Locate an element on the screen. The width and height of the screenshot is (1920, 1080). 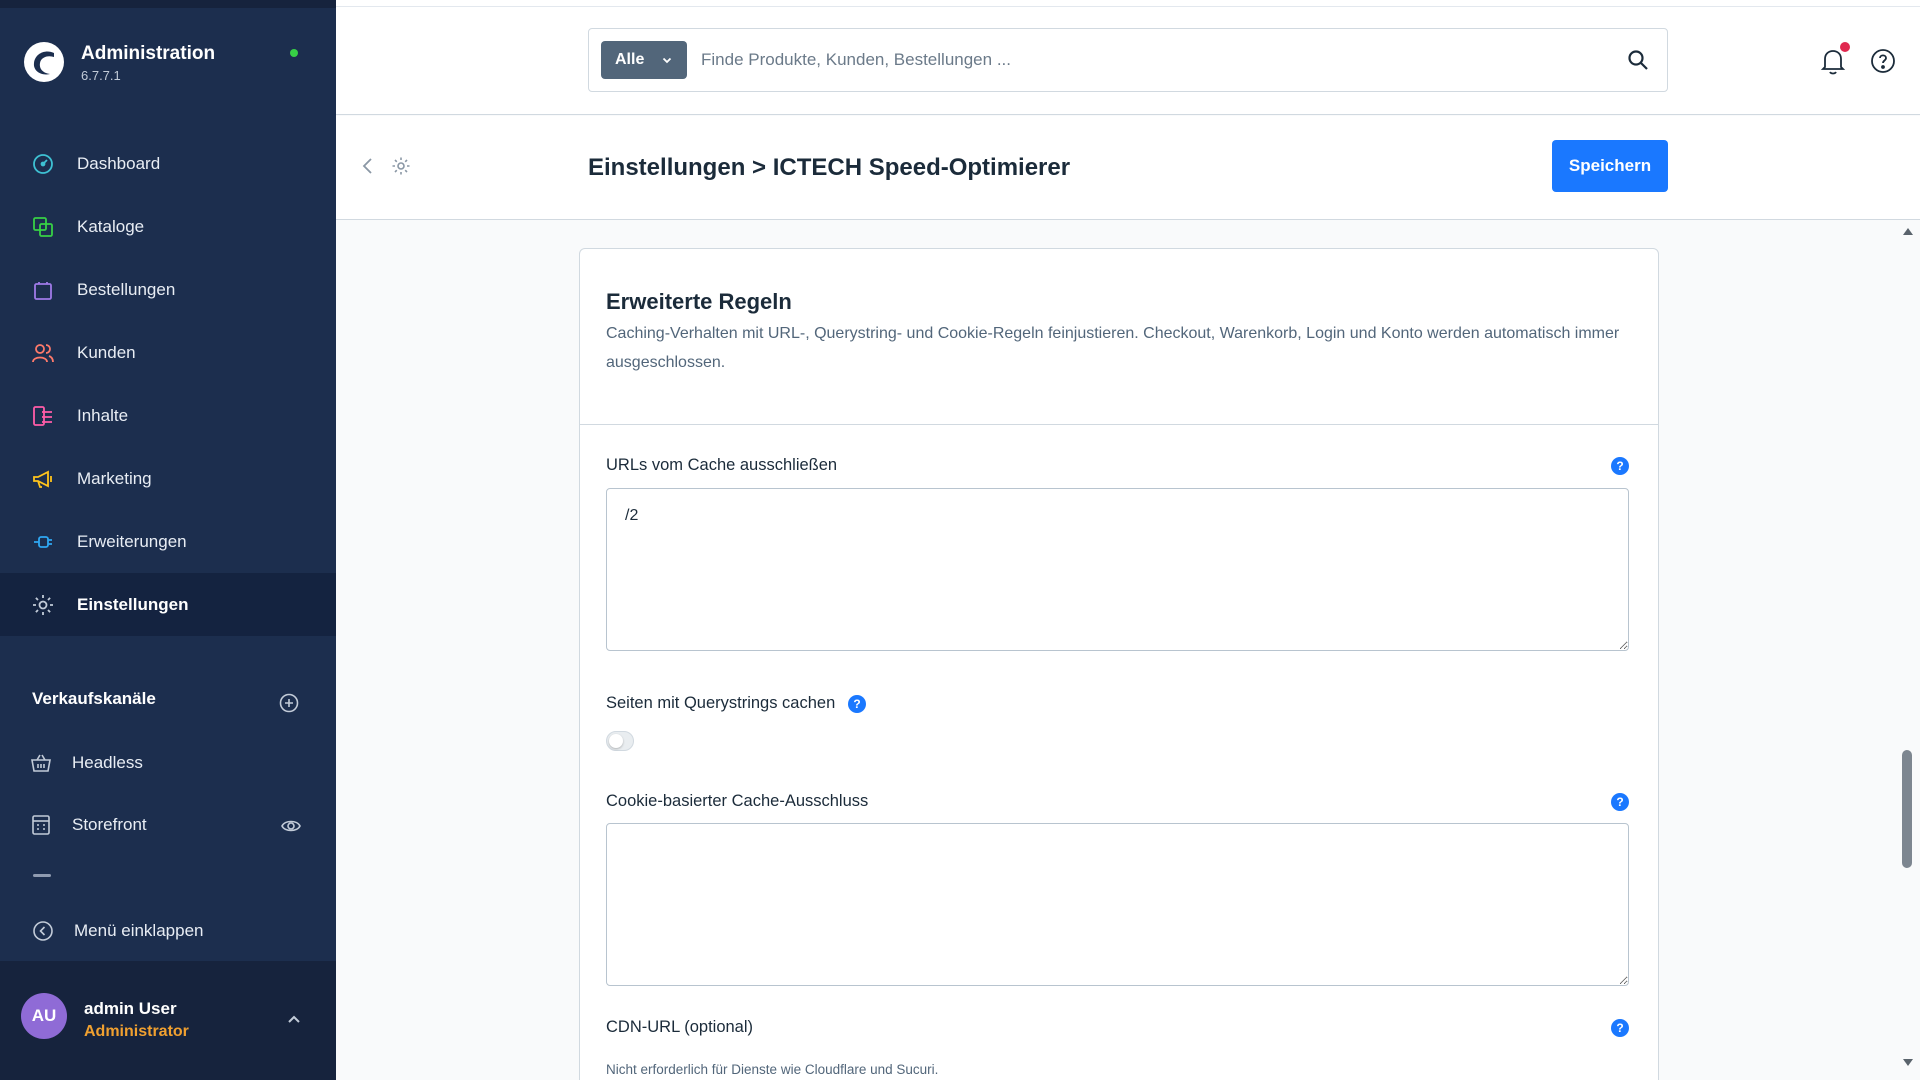
cache-querystrings-toggle is located at coordinates (620, 741).